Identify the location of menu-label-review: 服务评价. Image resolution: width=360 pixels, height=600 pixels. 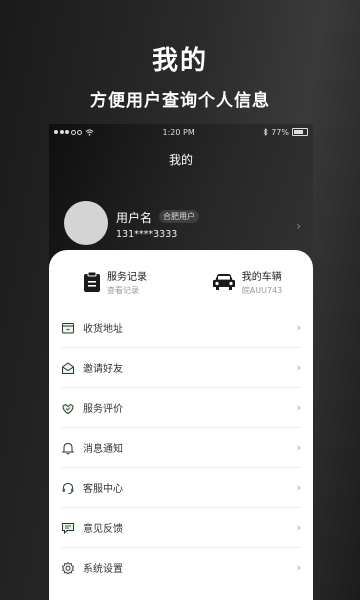
(103, 409).